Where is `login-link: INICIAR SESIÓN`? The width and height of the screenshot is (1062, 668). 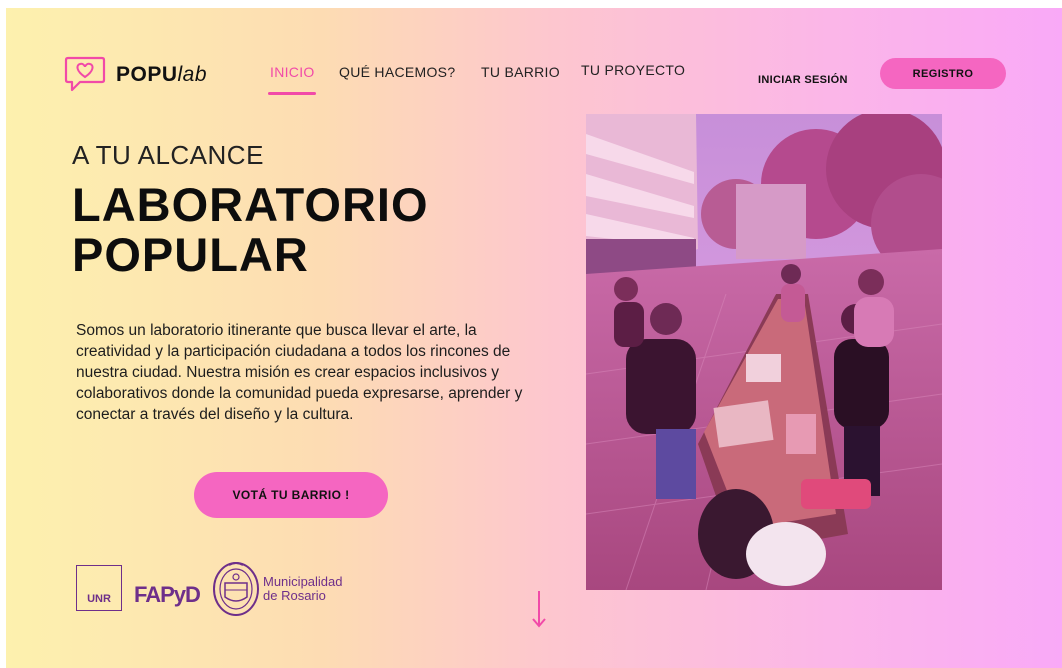 login-link: INICIAR SESIÓN is located at coordinates (803, 80).